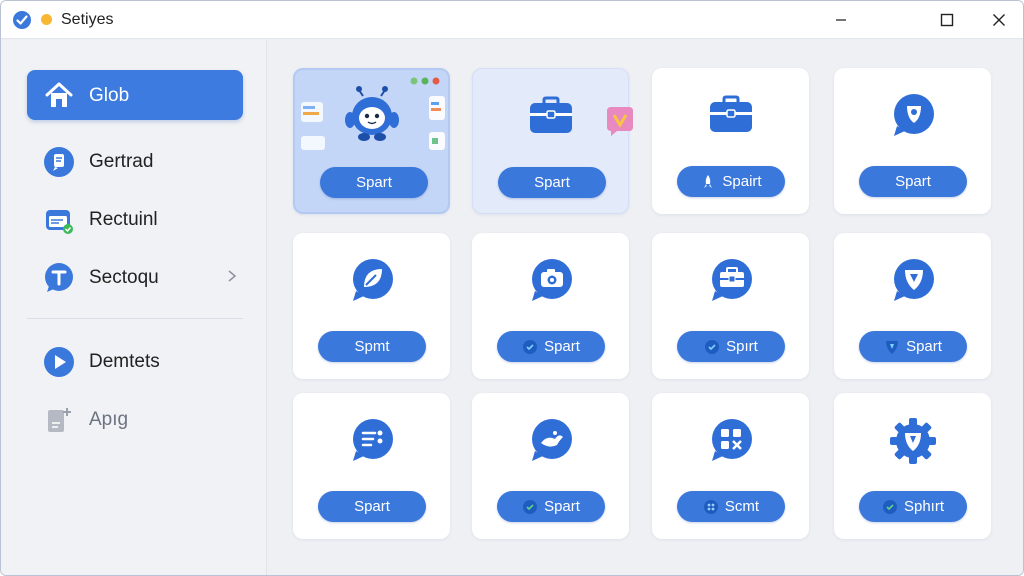  I want to click on minimize-icon, so click(841, 20).